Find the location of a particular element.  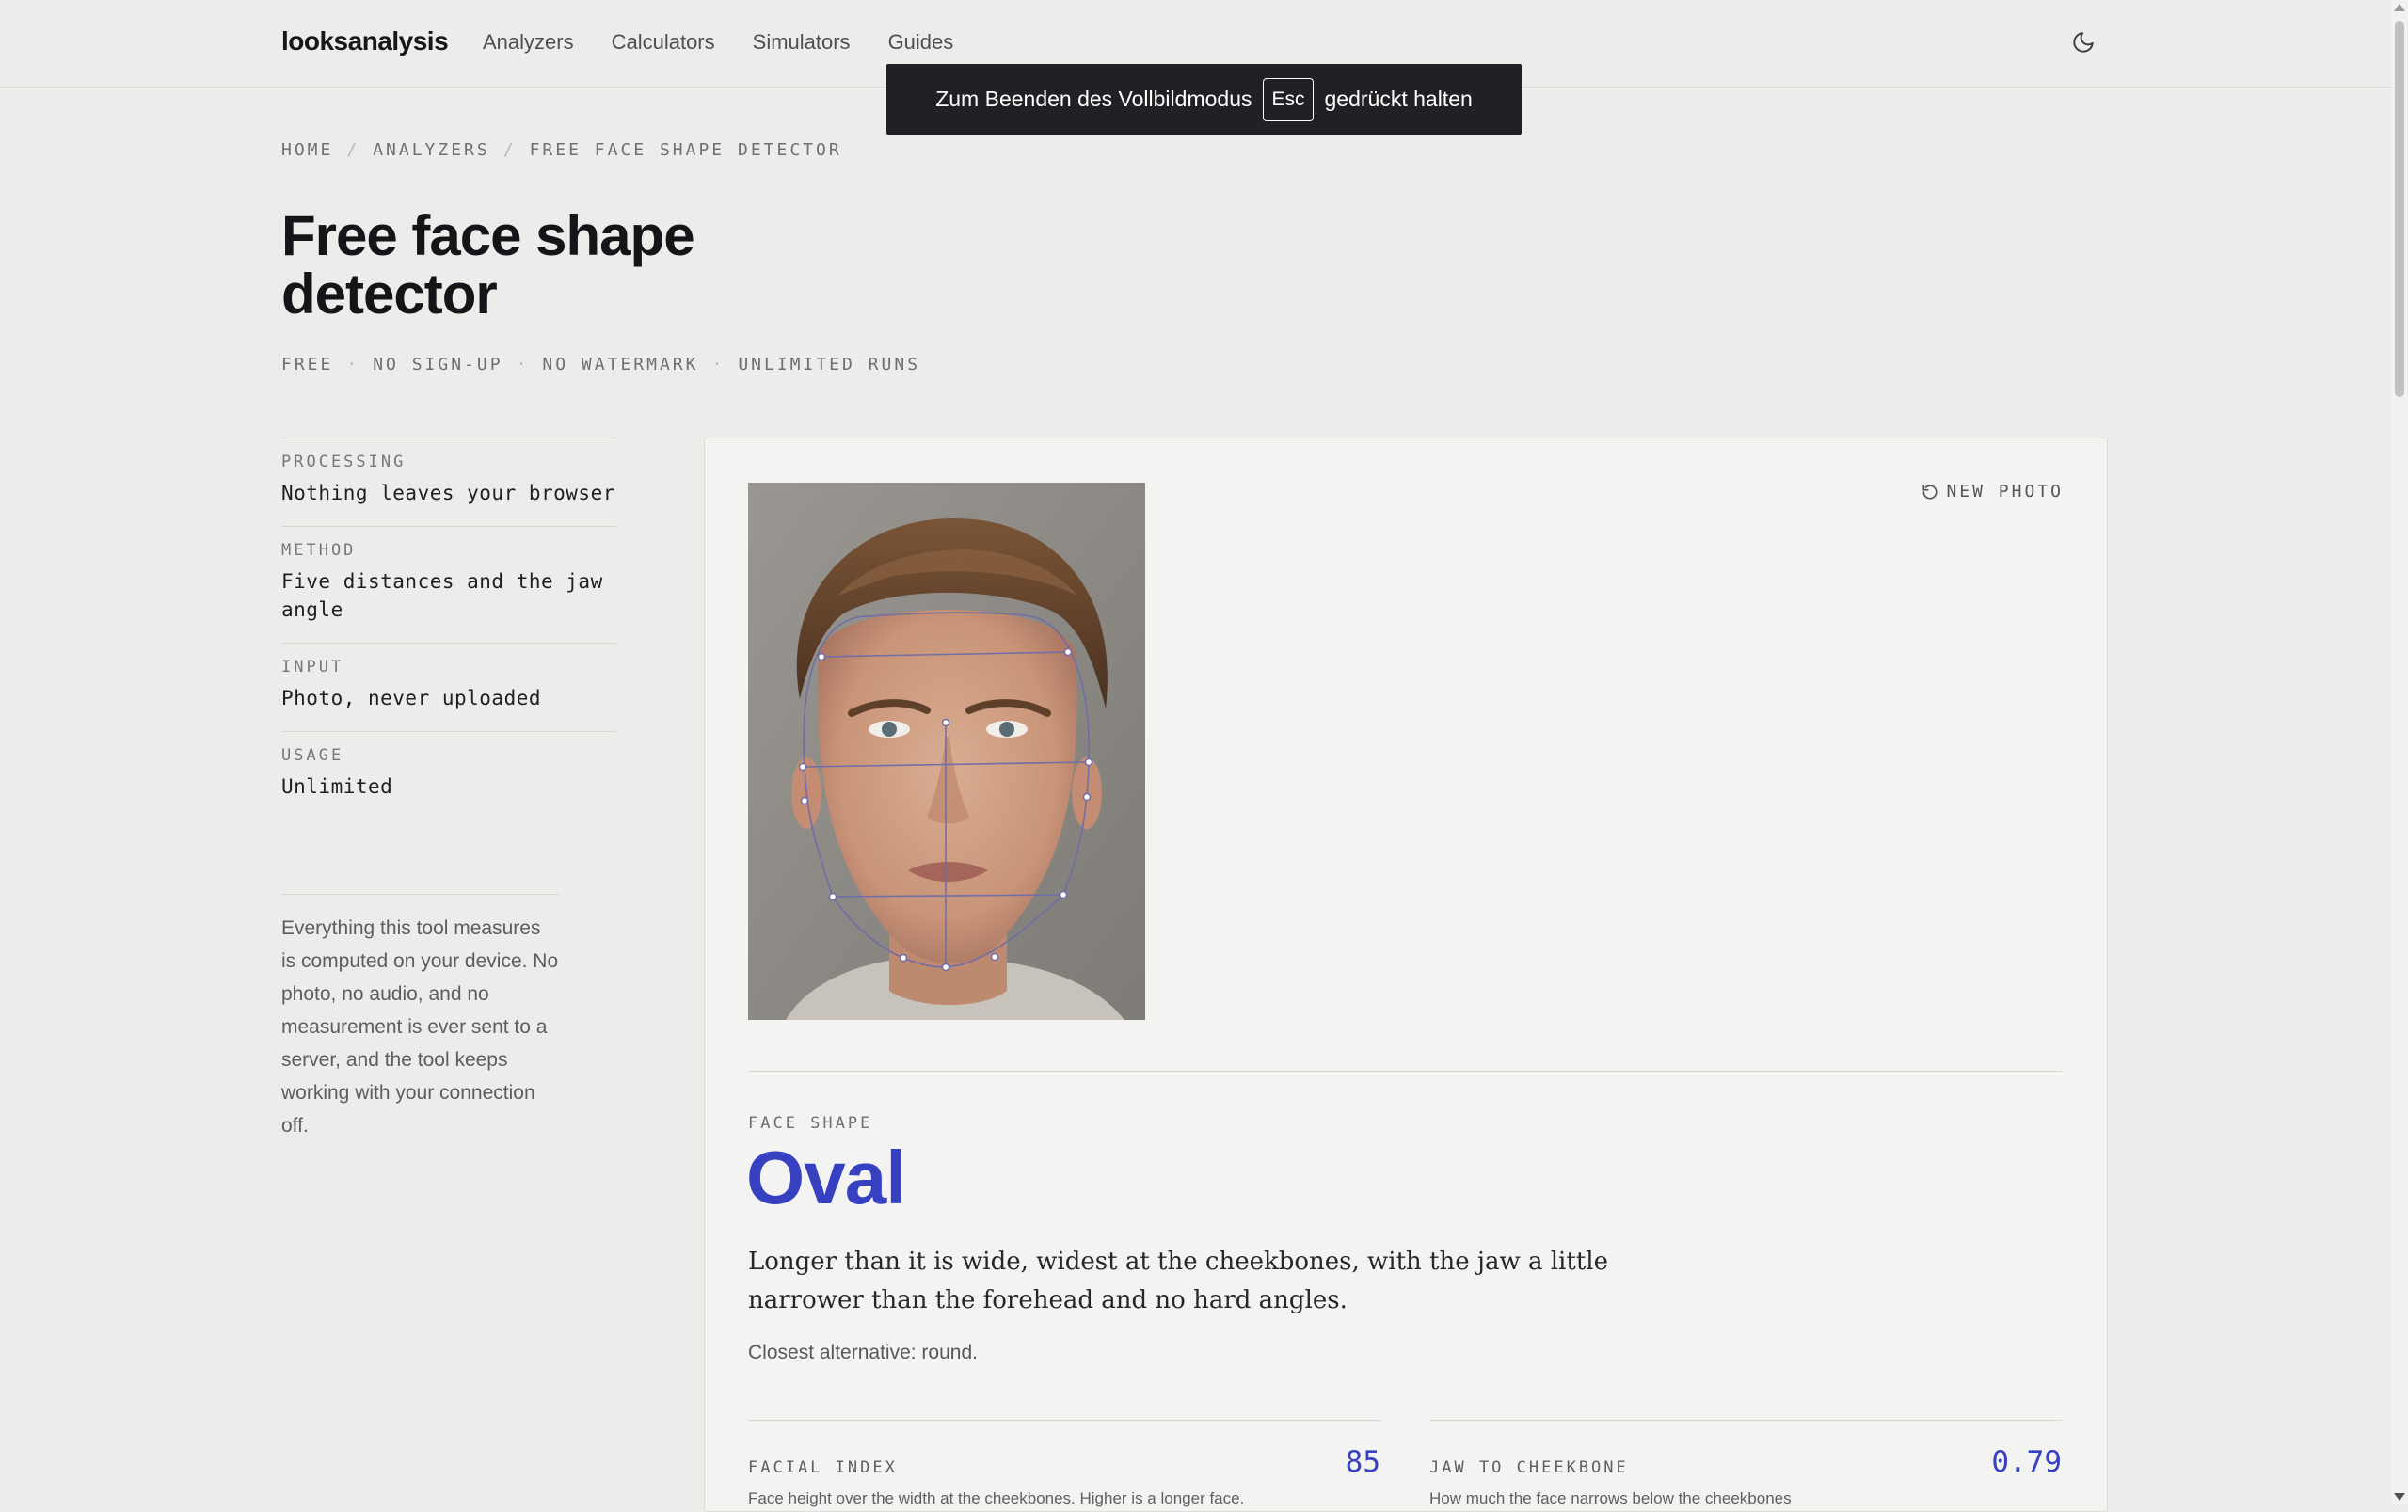

spec-value: Photo, never uploaded is located at coordinates (411, 698).